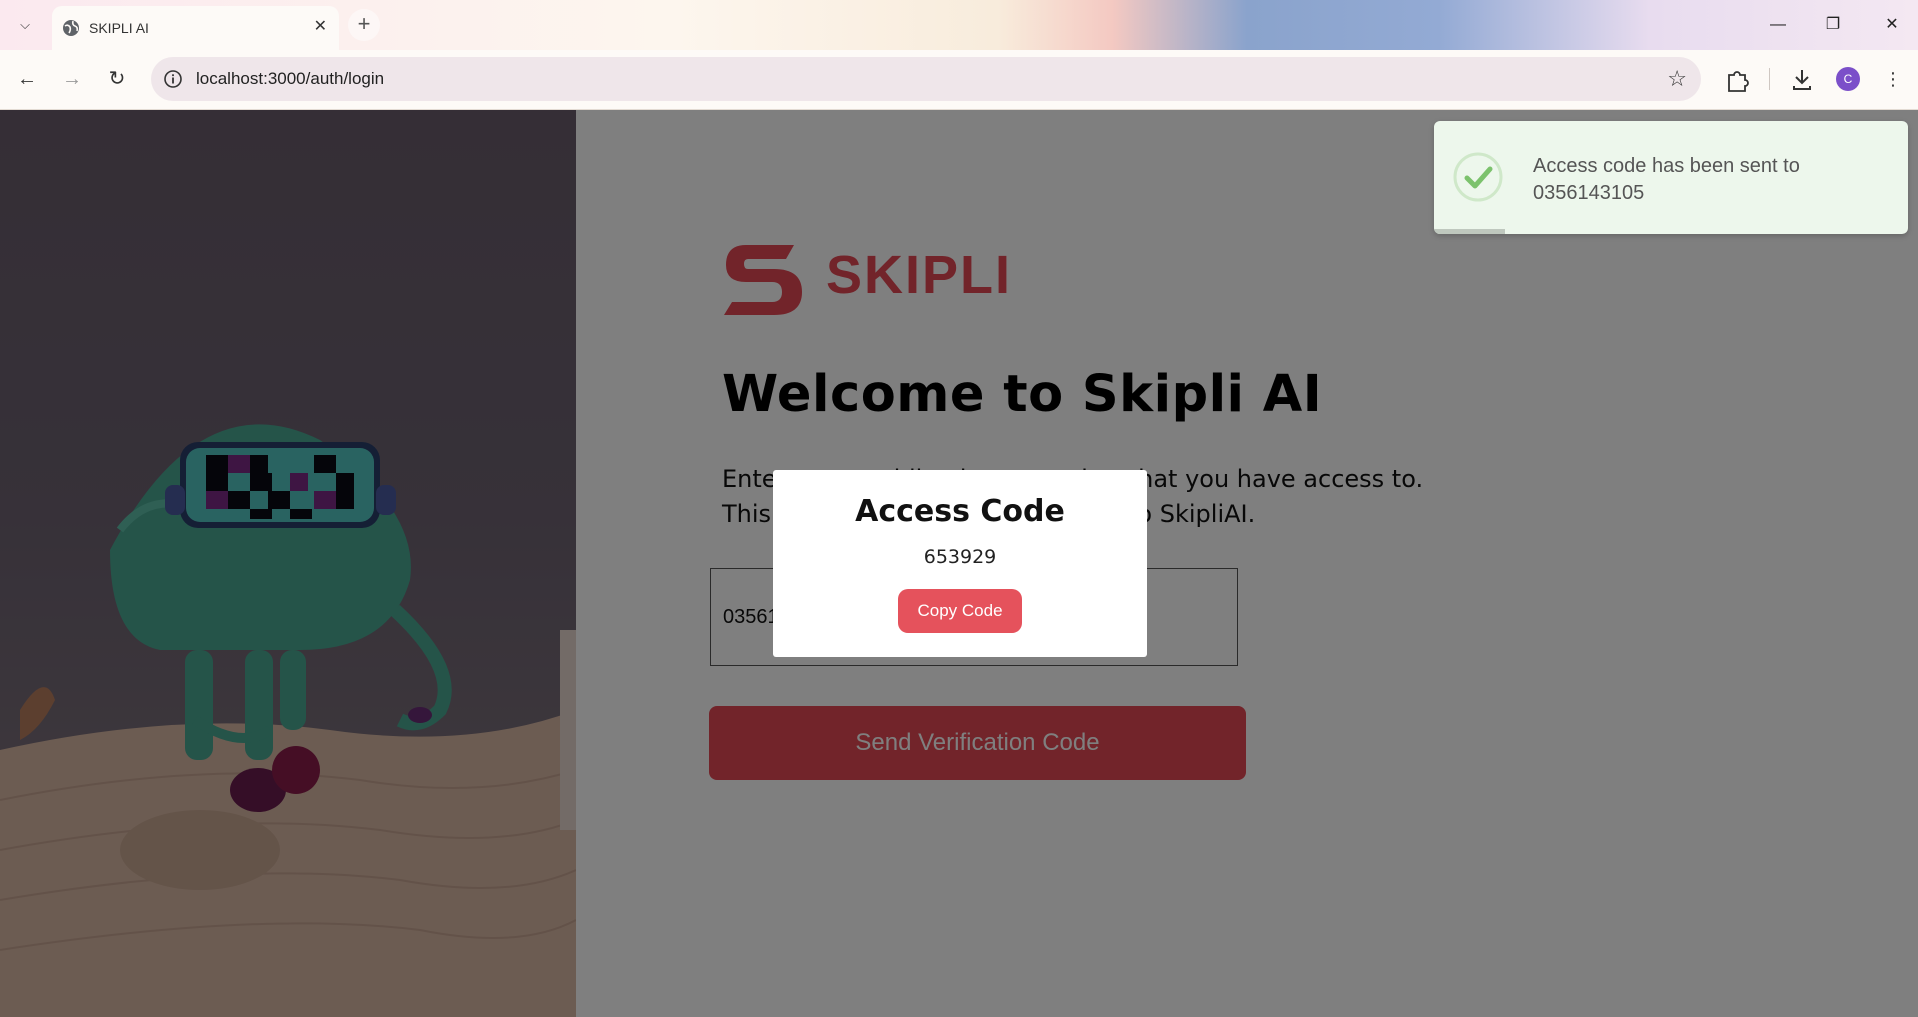 Image resolution: width=1918 pixels, height=1017 pixels. Describe the element at coordinates (119, 28) in the screenshot. I see `tab-title: SKIPLI AI` at that location.